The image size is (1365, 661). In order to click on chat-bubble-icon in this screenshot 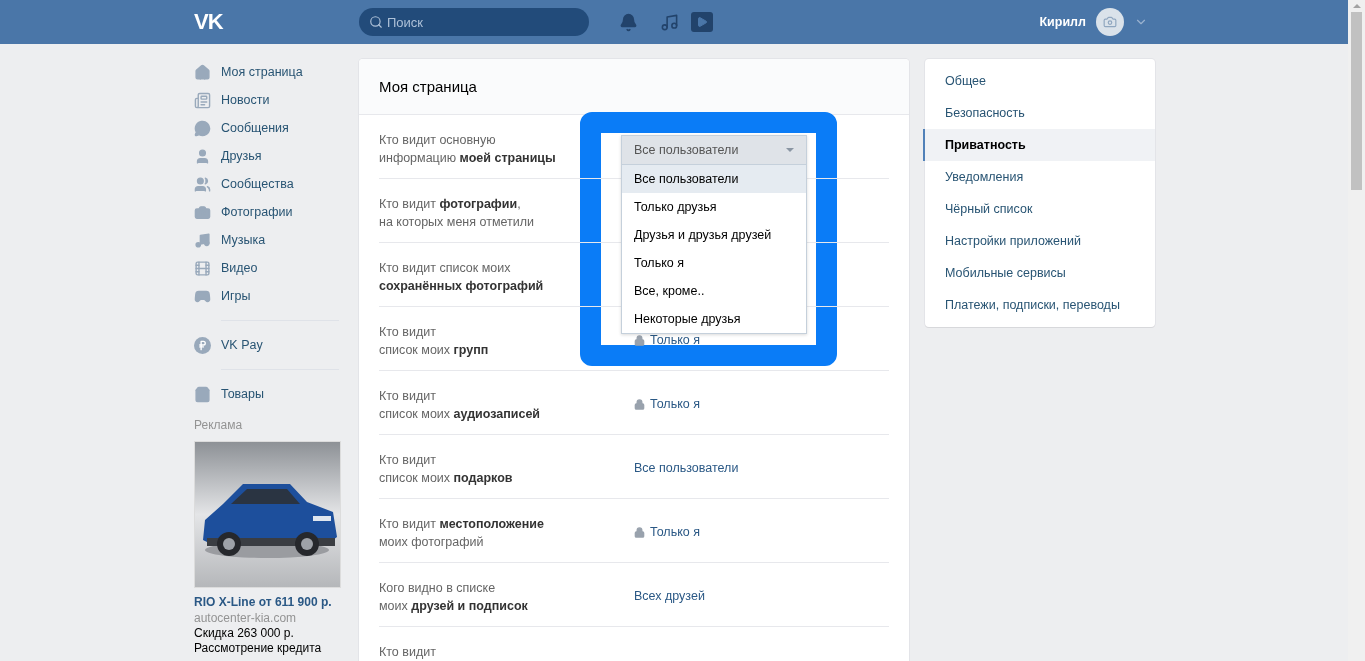, I will do `click(202, 128)`.